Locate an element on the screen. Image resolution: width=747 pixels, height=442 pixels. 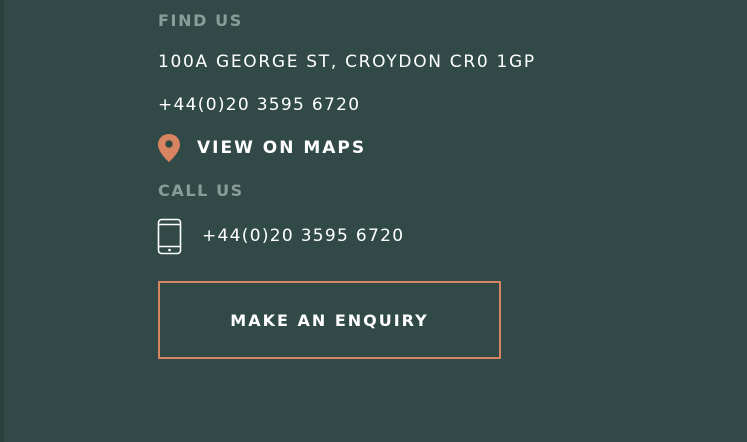
find-us-phone-text: +44(0)20 3595 6720 is located at coordinates (259, 105).